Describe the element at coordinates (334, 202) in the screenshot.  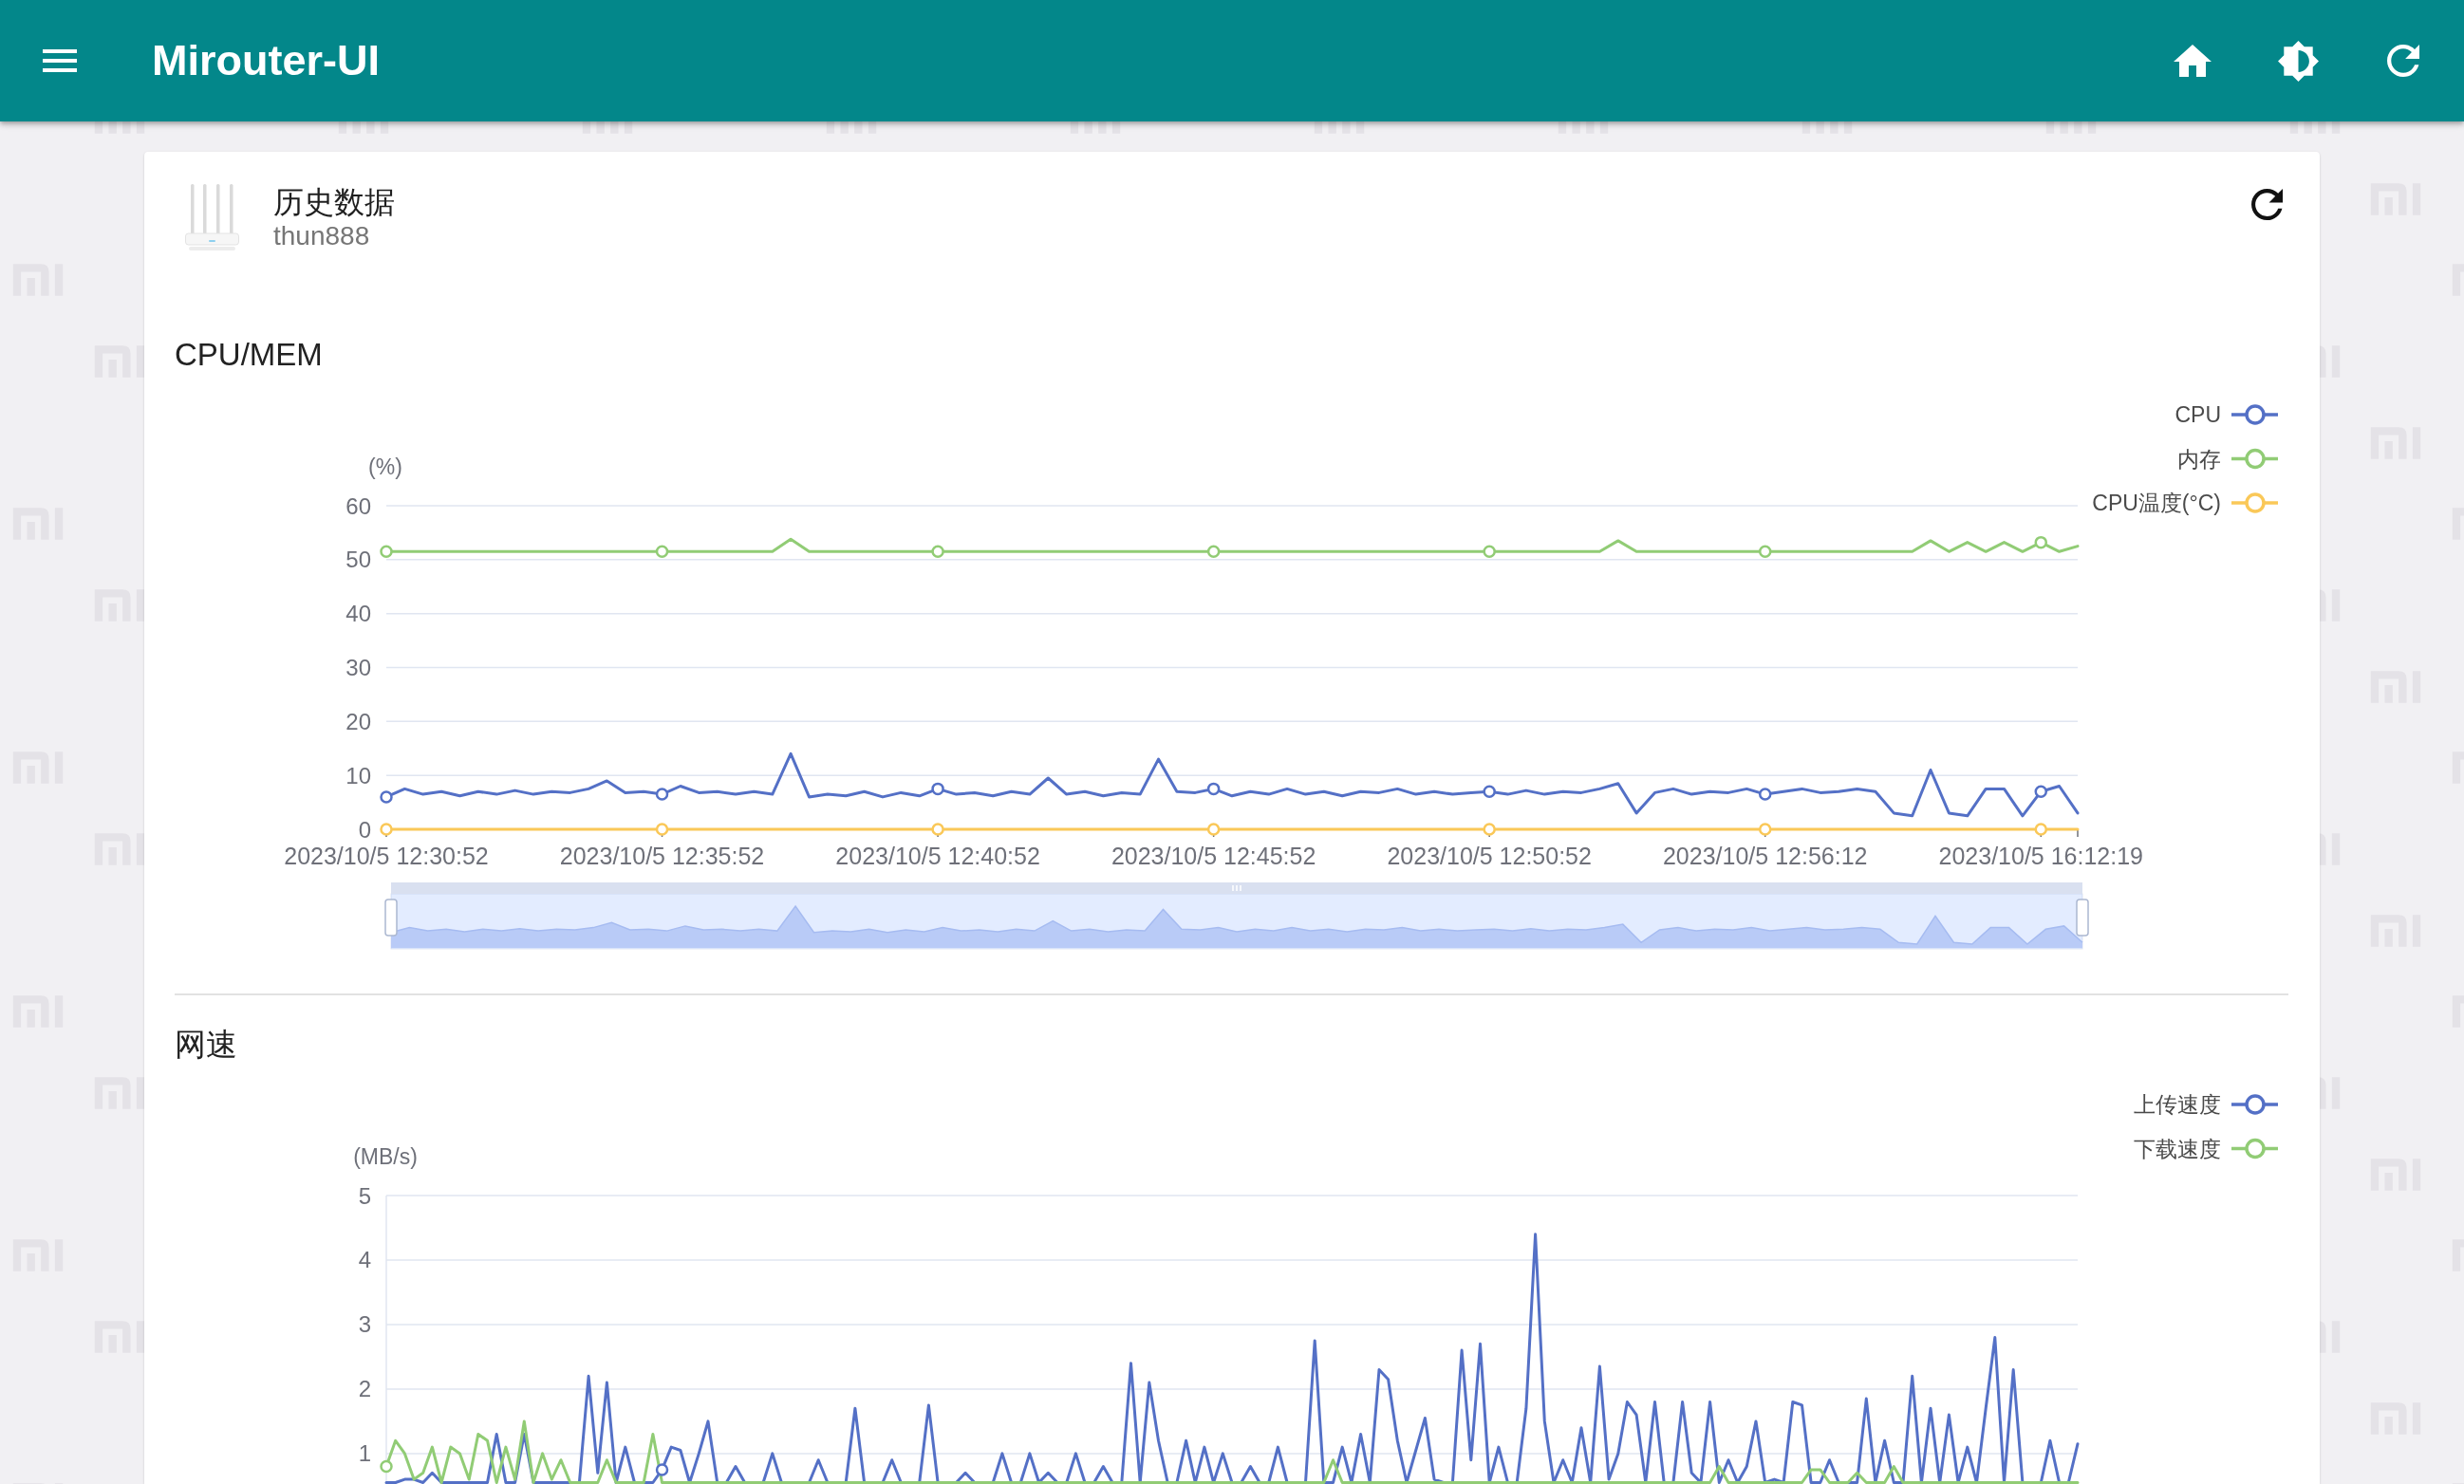
I see `card-title: 历史数据` at that location.